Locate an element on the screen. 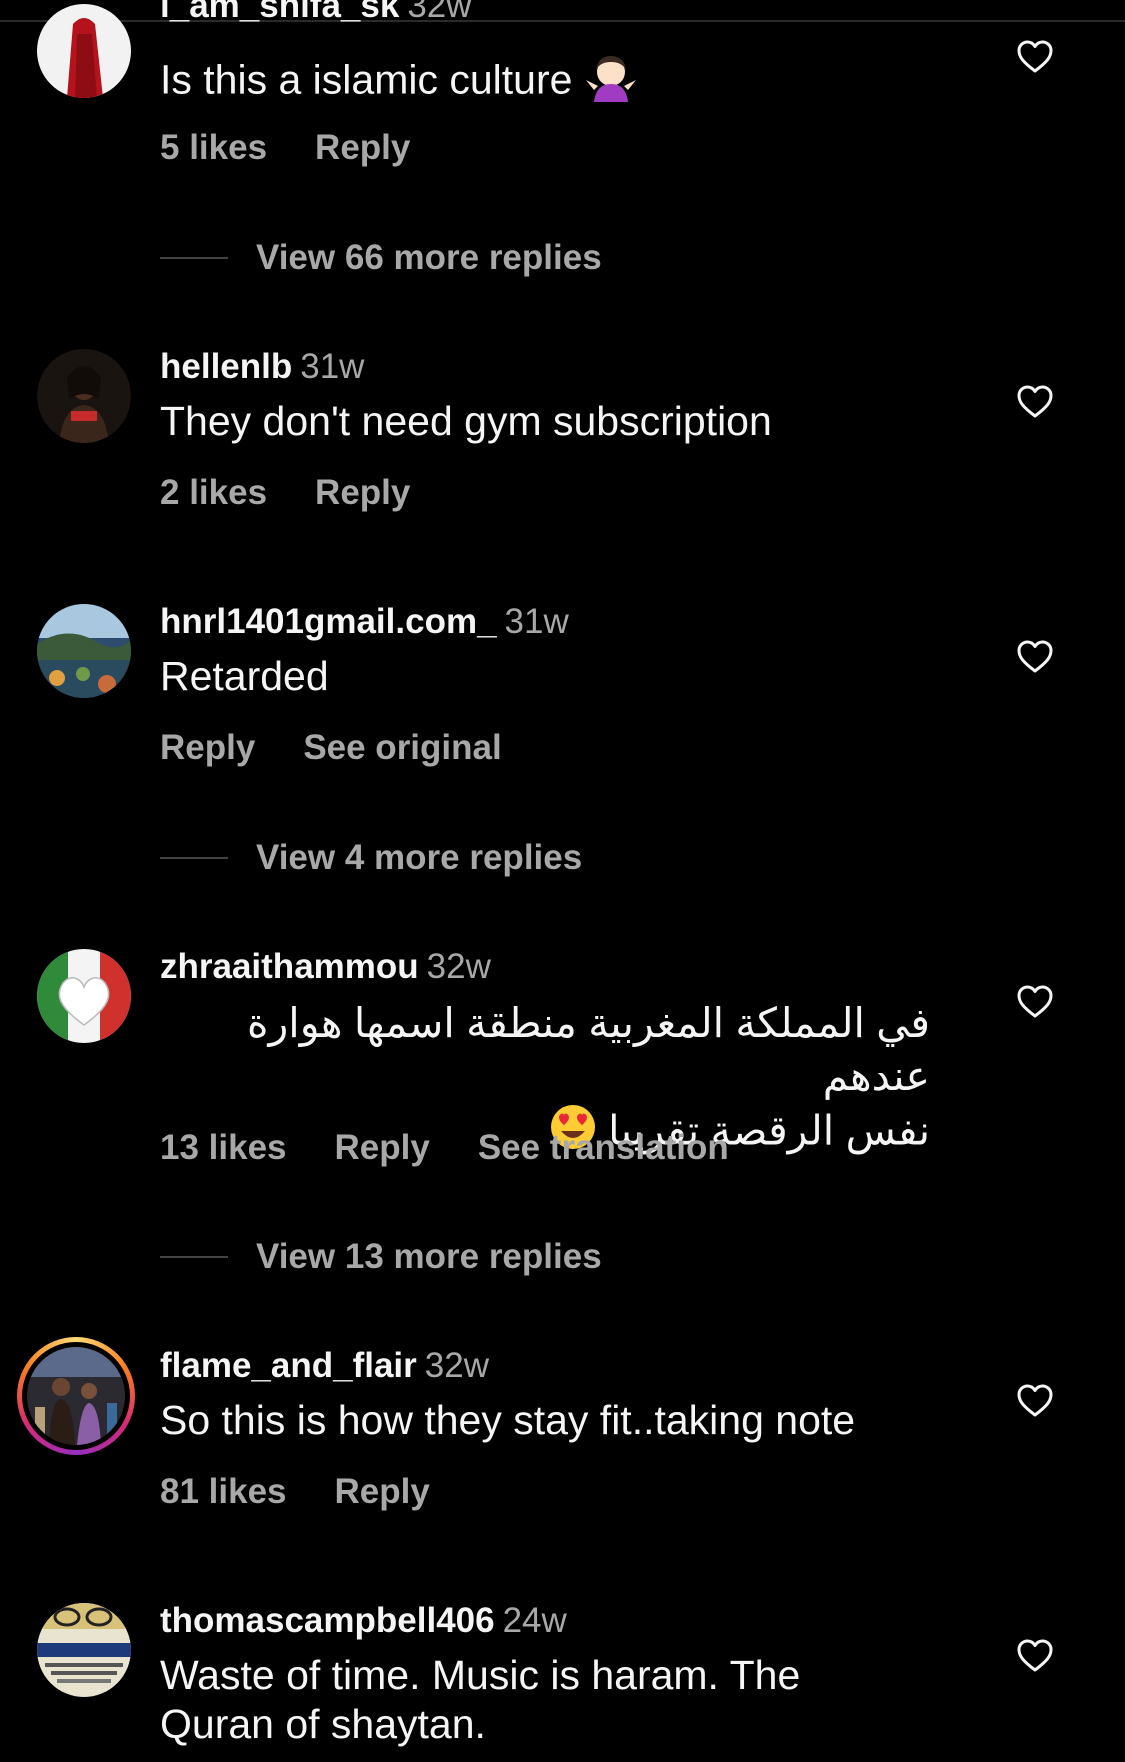  view-more-replies-button: View 66 more replies is located at coordinates (381, 258).